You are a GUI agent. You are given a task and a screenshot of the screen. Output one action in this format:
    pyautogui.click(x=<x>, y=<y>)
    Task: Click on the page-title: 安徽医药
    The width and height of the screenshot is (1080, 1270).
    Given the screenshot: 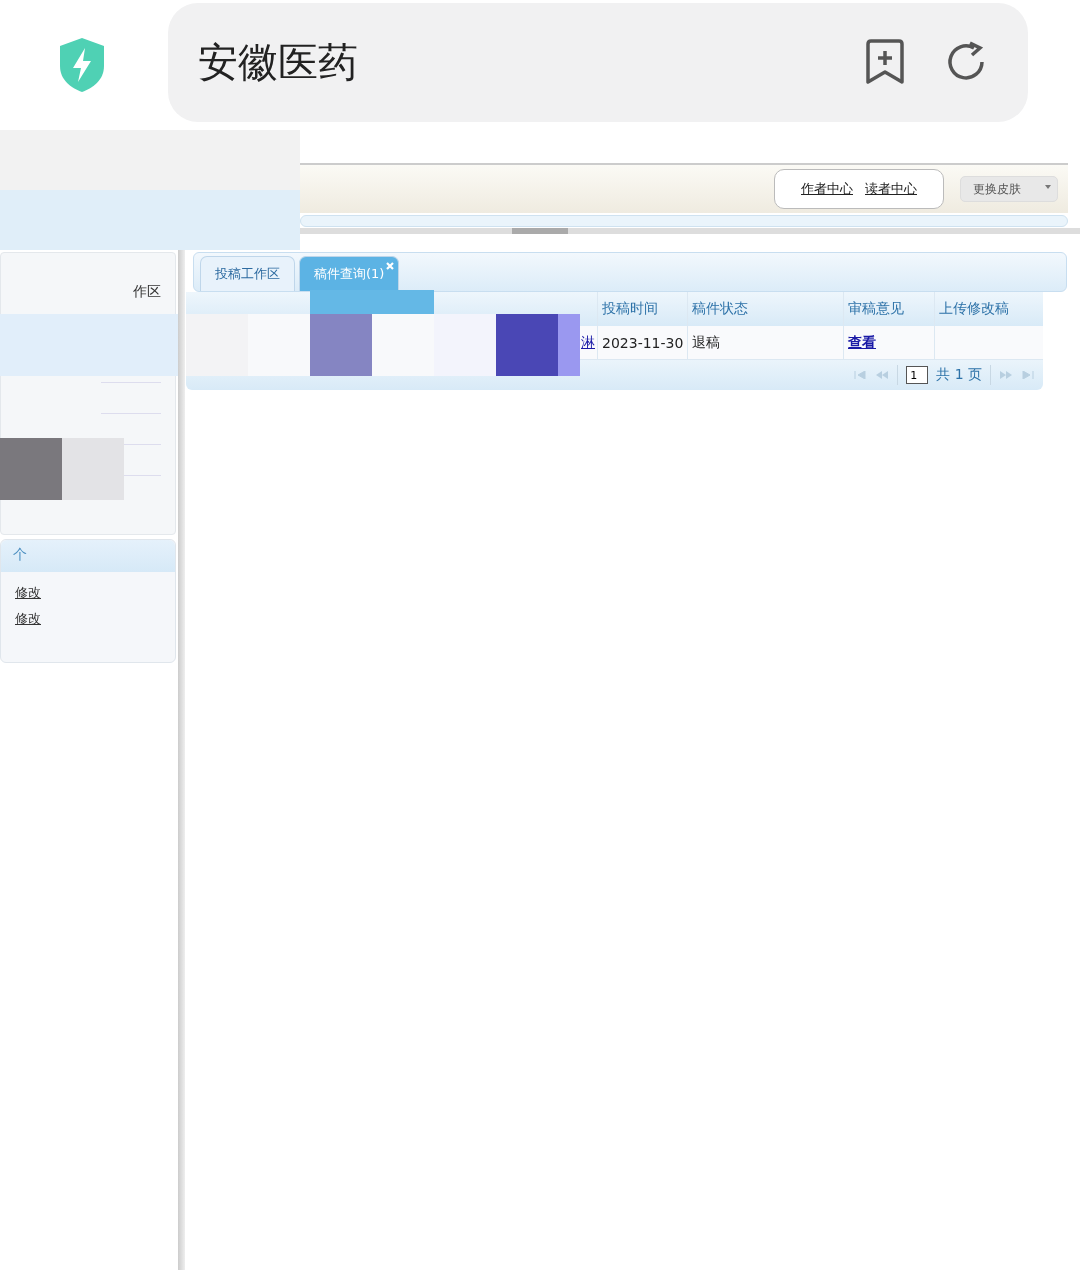 What is the action you would take?
    pyautogui.click(x=278, y=62)
    